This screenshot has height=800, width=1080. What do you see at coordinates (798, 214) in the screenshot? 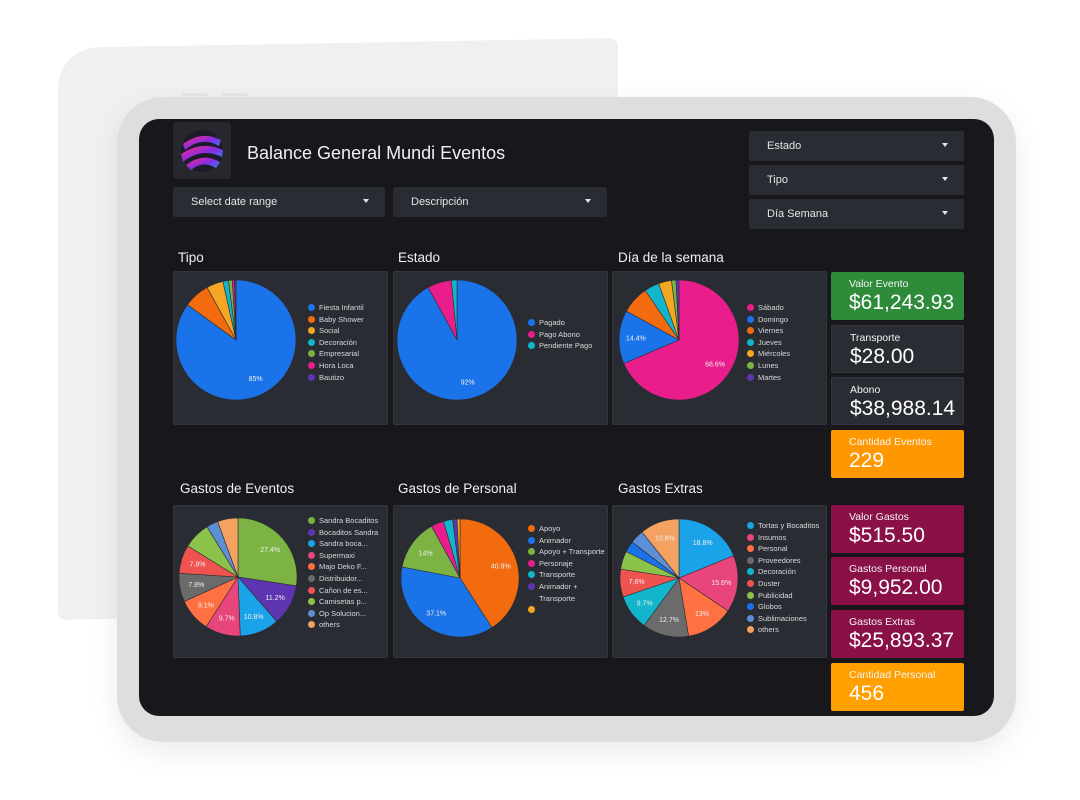
I see `dia-semana-label: Día Semana` at bounding box center [798, 214].